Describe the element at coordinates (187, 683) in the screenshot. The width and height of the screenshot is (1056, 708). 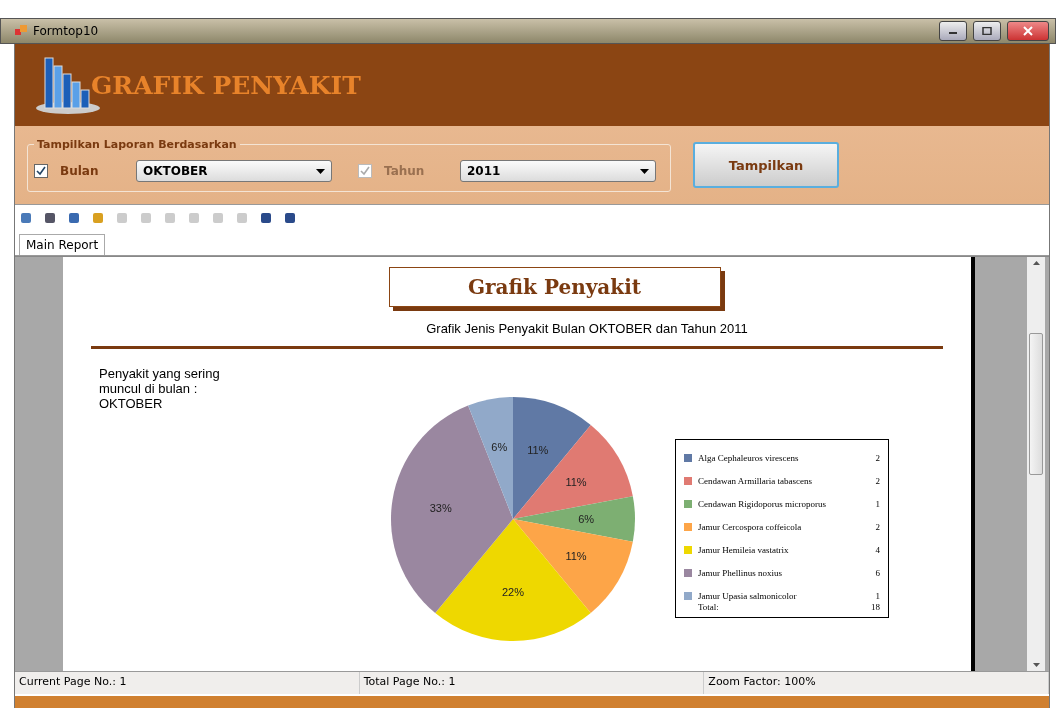
I see `status-text: Current Page No.: 1` at that location.